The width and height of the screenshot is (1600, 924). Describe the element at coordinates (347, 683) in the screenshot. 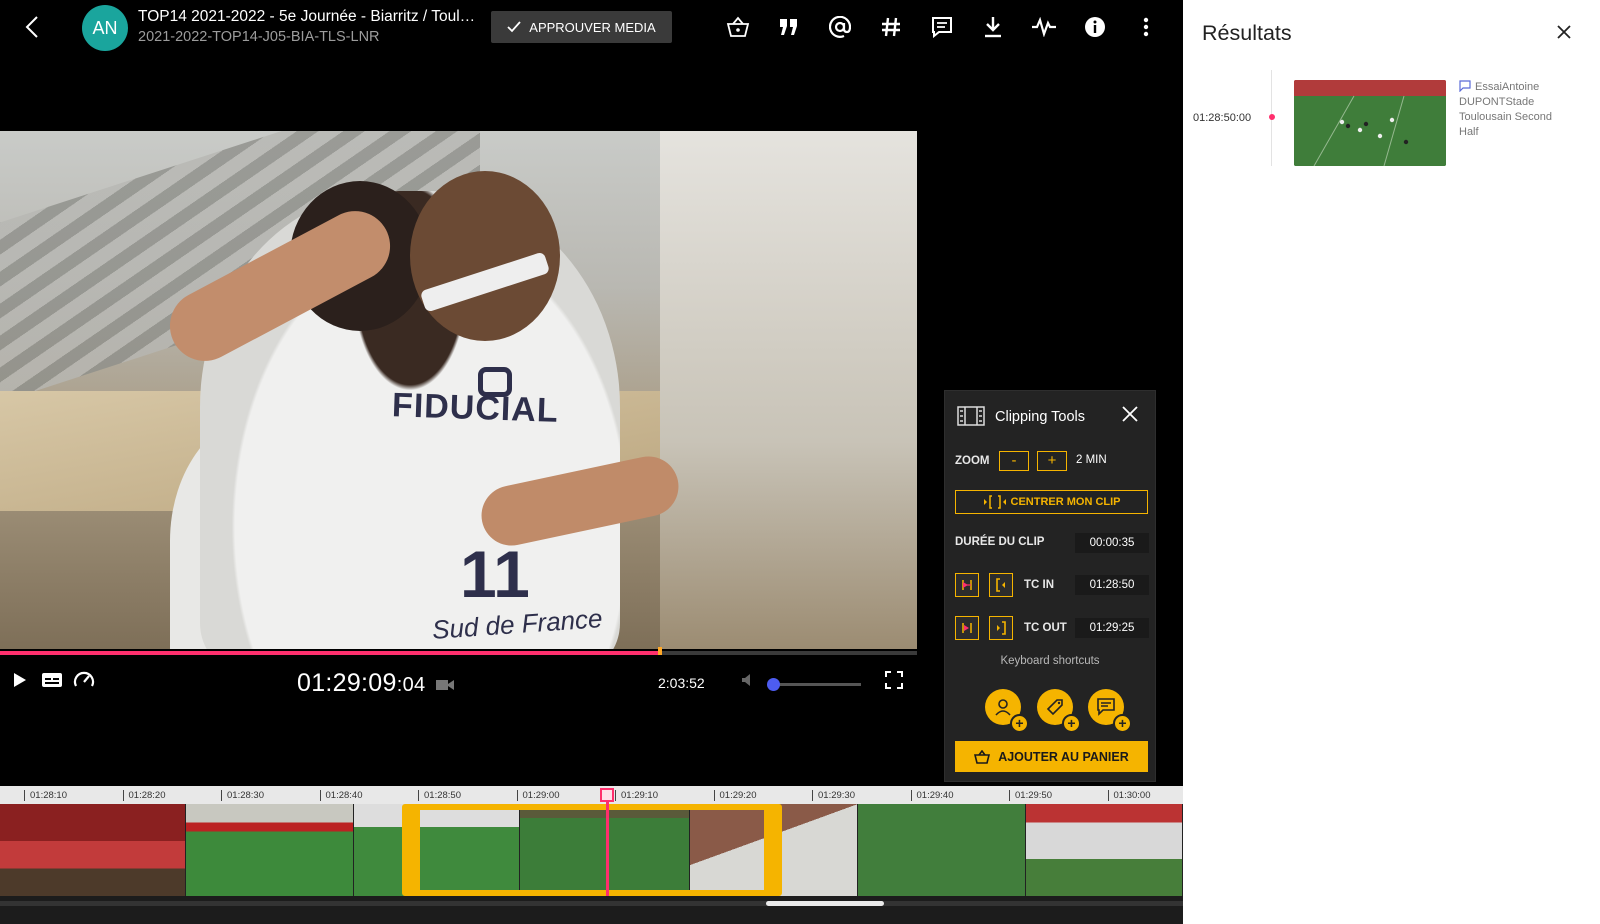

I see `timecode-main: 01:29:09` at that location.